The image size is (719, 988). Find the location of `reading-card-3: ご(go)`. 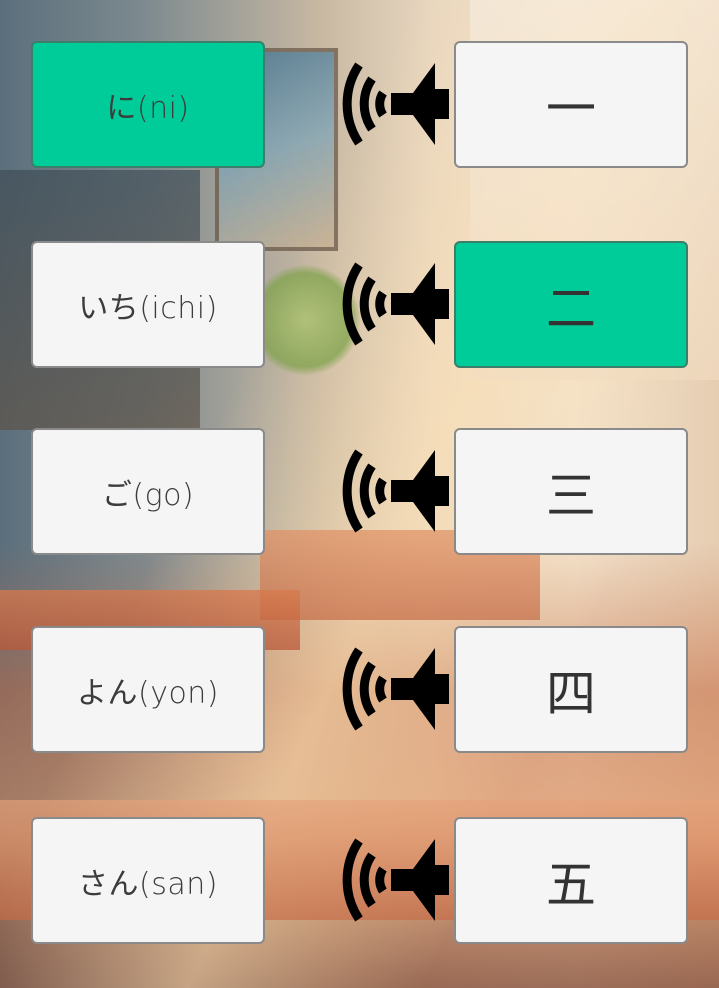

reading-card-3: ご(go) is located at coordinates (148, 491).